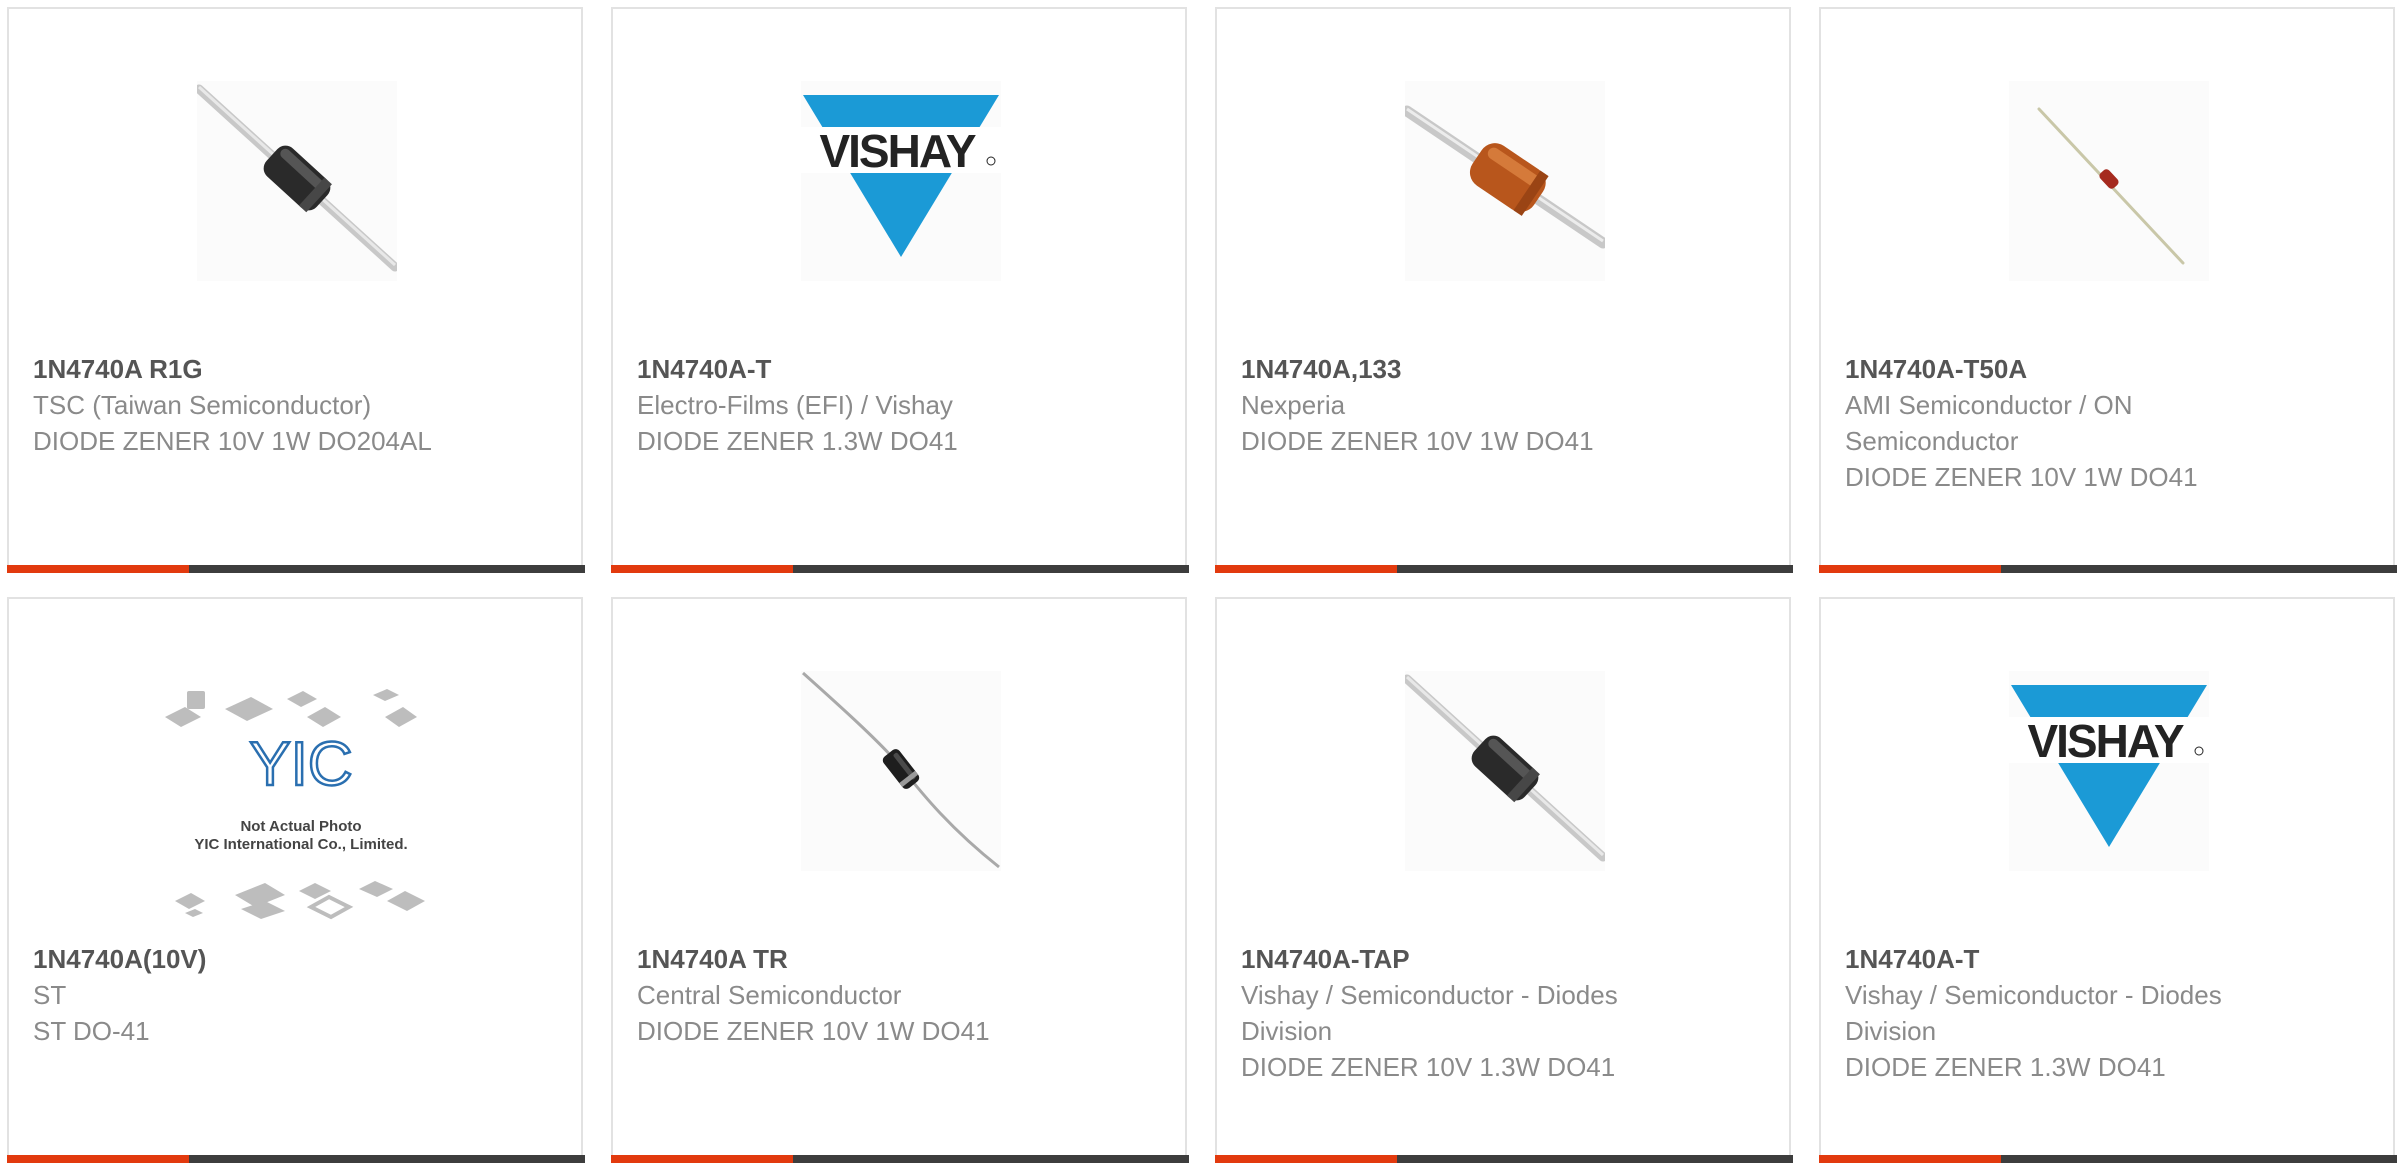  What do you see at coordinates (1441, 423) in the screenshot?
I see `product-info: Nexperia DIODE ZENER 10V 1W DO41` at bounding box center [1441, 423].